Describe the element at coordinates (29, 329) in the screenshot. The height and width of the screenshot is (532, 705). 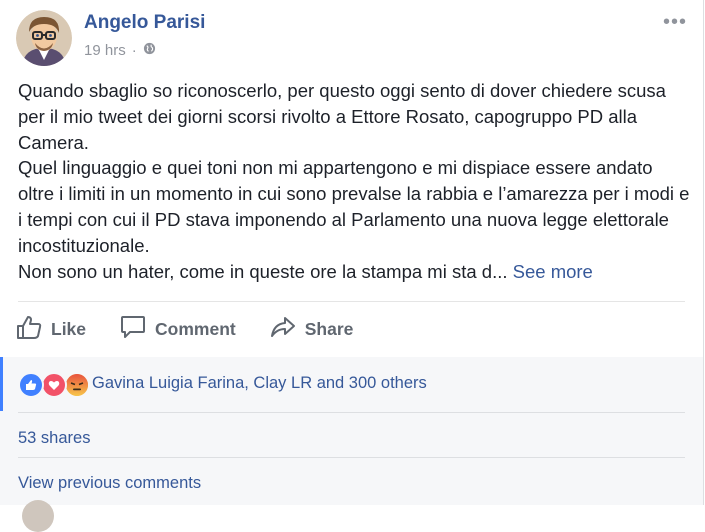
I see `thumbs-up-icon` at that location.